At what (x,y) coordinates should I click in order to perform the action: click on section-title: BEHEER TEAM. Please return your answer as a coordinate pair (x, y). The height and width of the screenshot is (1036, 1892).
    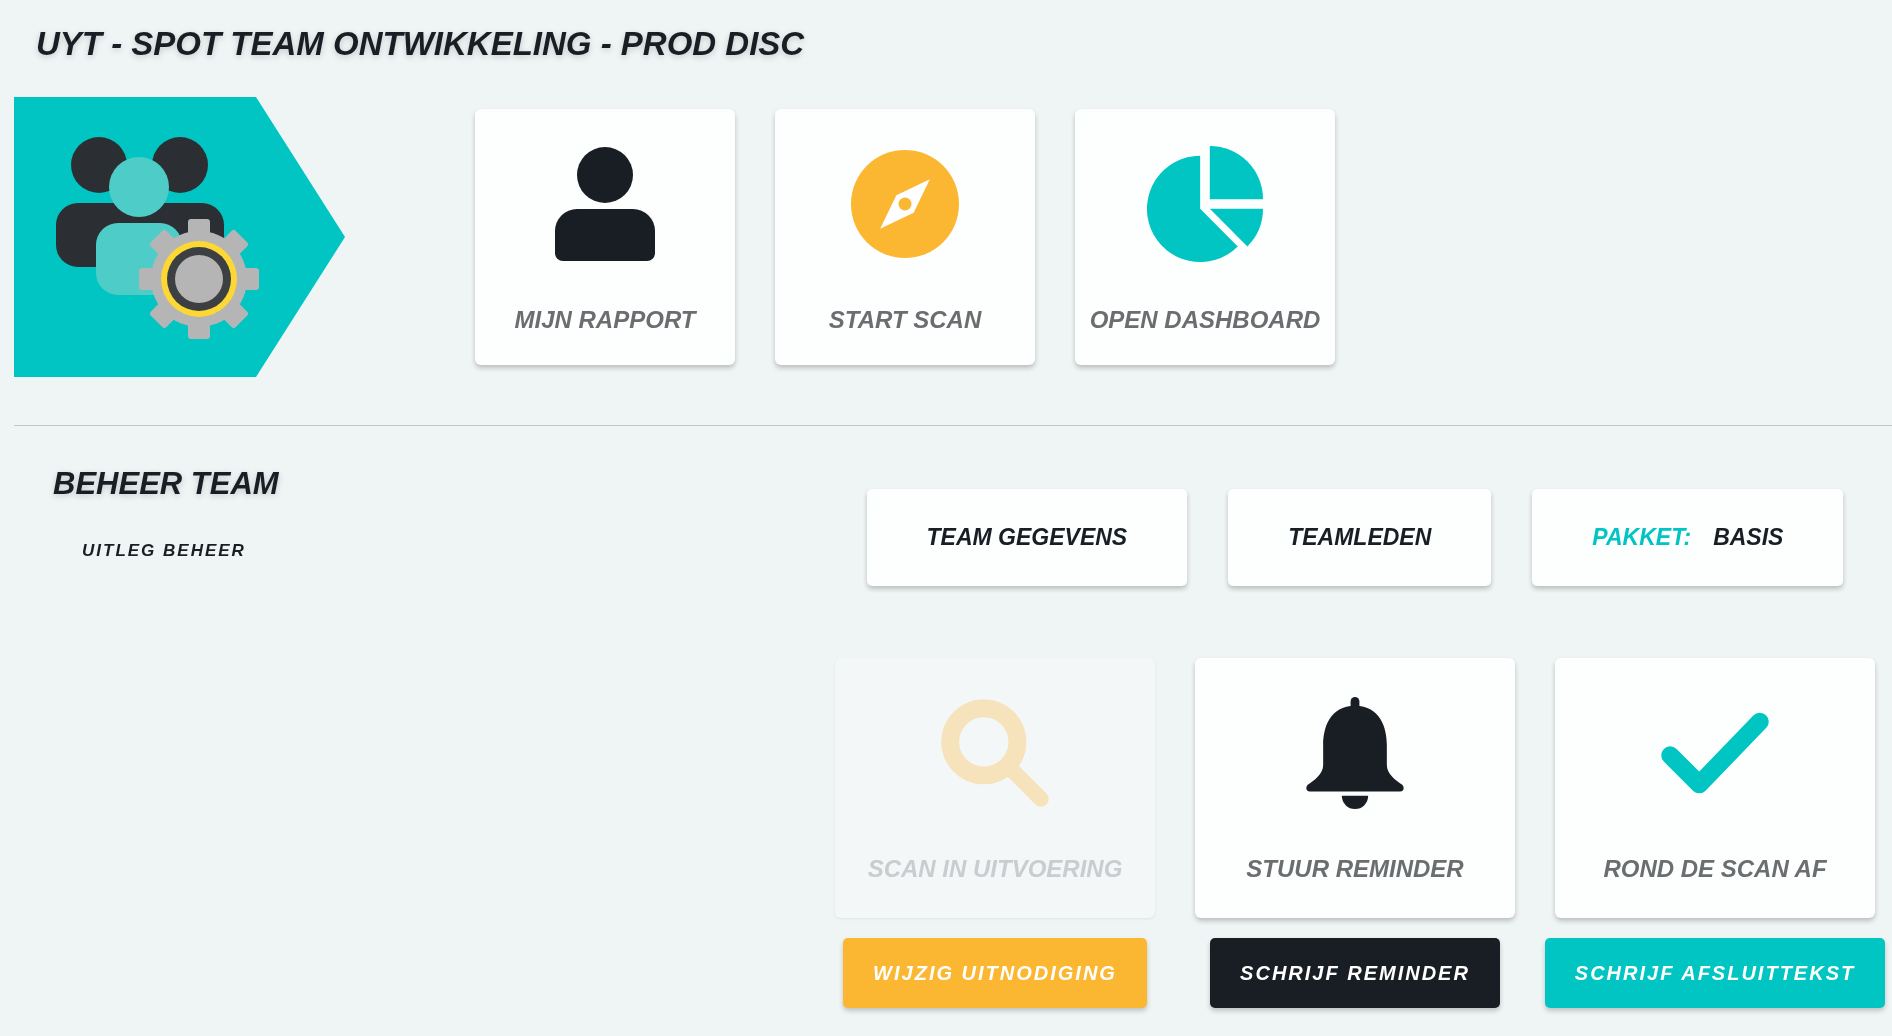
    Looking at the image, I should click on (166, 484).